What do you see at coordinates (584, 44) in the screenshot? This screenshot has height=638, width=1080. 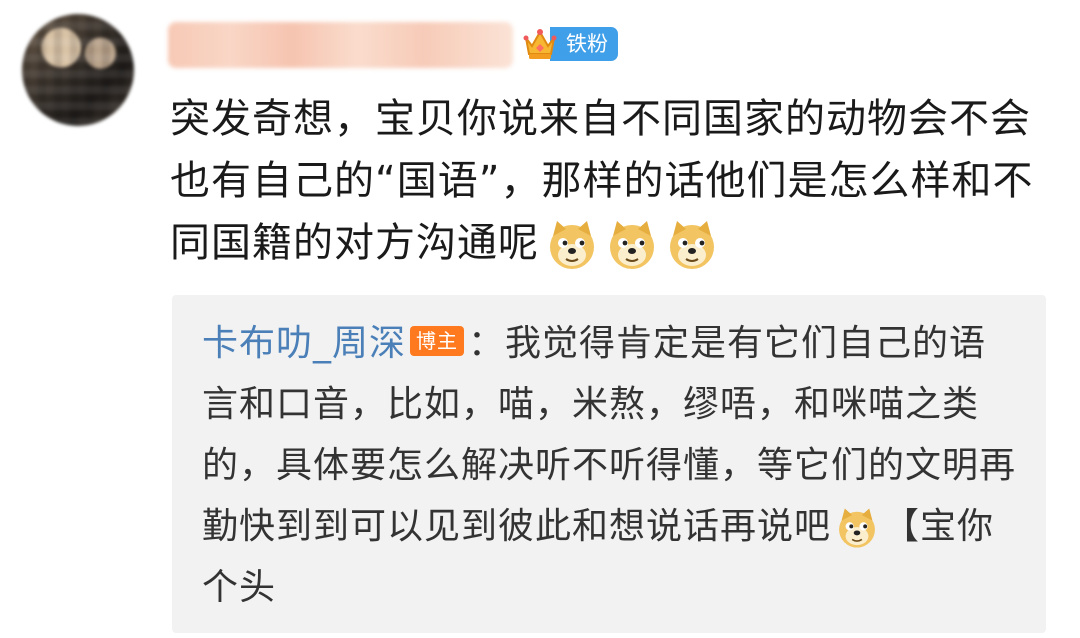 I see `fan-badge-label: 铁粉` at bounding box center [584, 44].